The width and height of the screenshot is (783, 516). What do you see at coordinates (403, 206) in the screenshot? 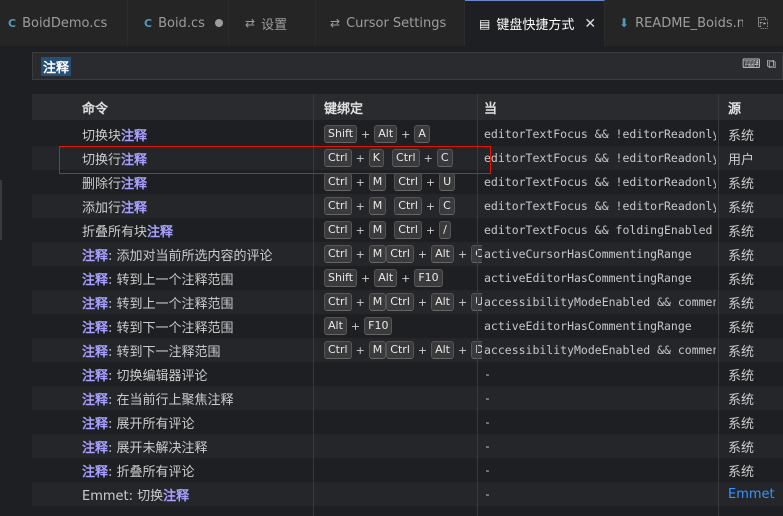
I see `keybinding-cell: Ctrl + M Ctrl + C` at bounding box center [403, 206].